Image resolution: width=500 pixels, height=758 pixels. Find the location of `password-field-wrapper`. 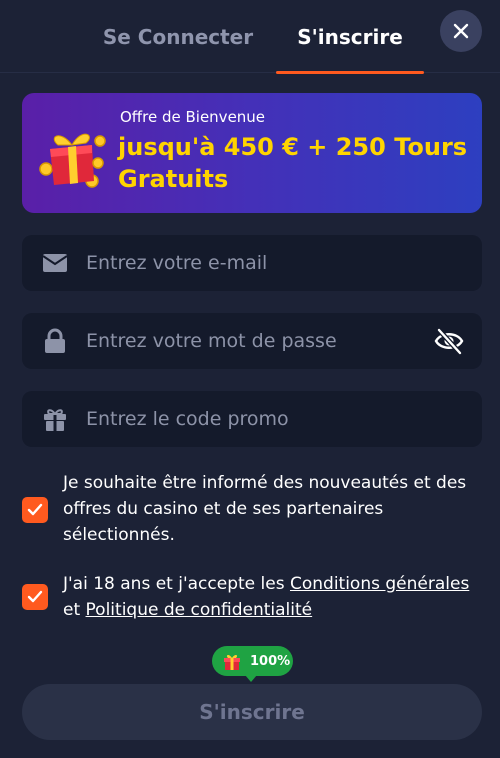

password-field-wrapper is located at coordinates (252, 341).